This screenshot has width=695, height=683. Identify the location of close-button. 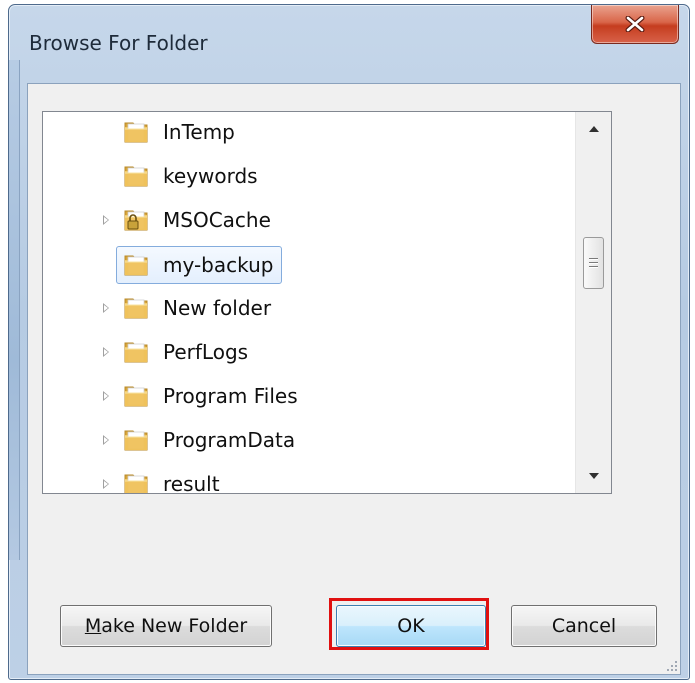
(635, 24).